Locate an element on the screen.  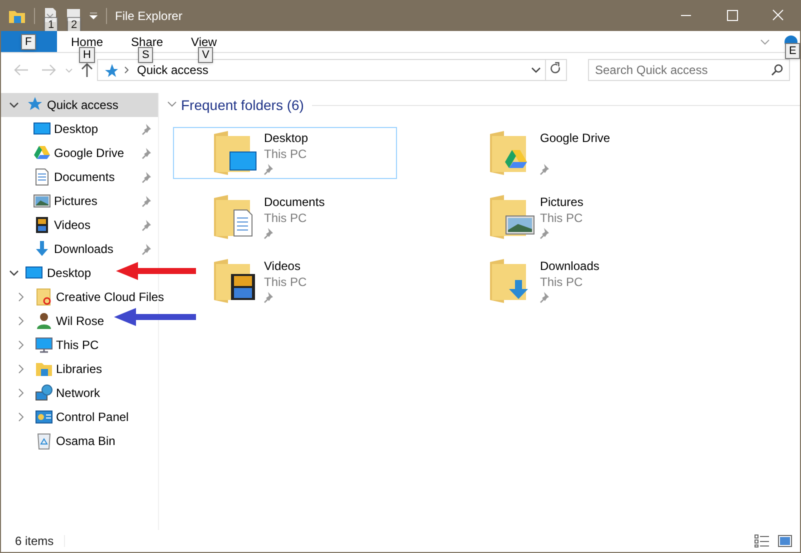
file-tab: F is located at coordinates (29, 41).